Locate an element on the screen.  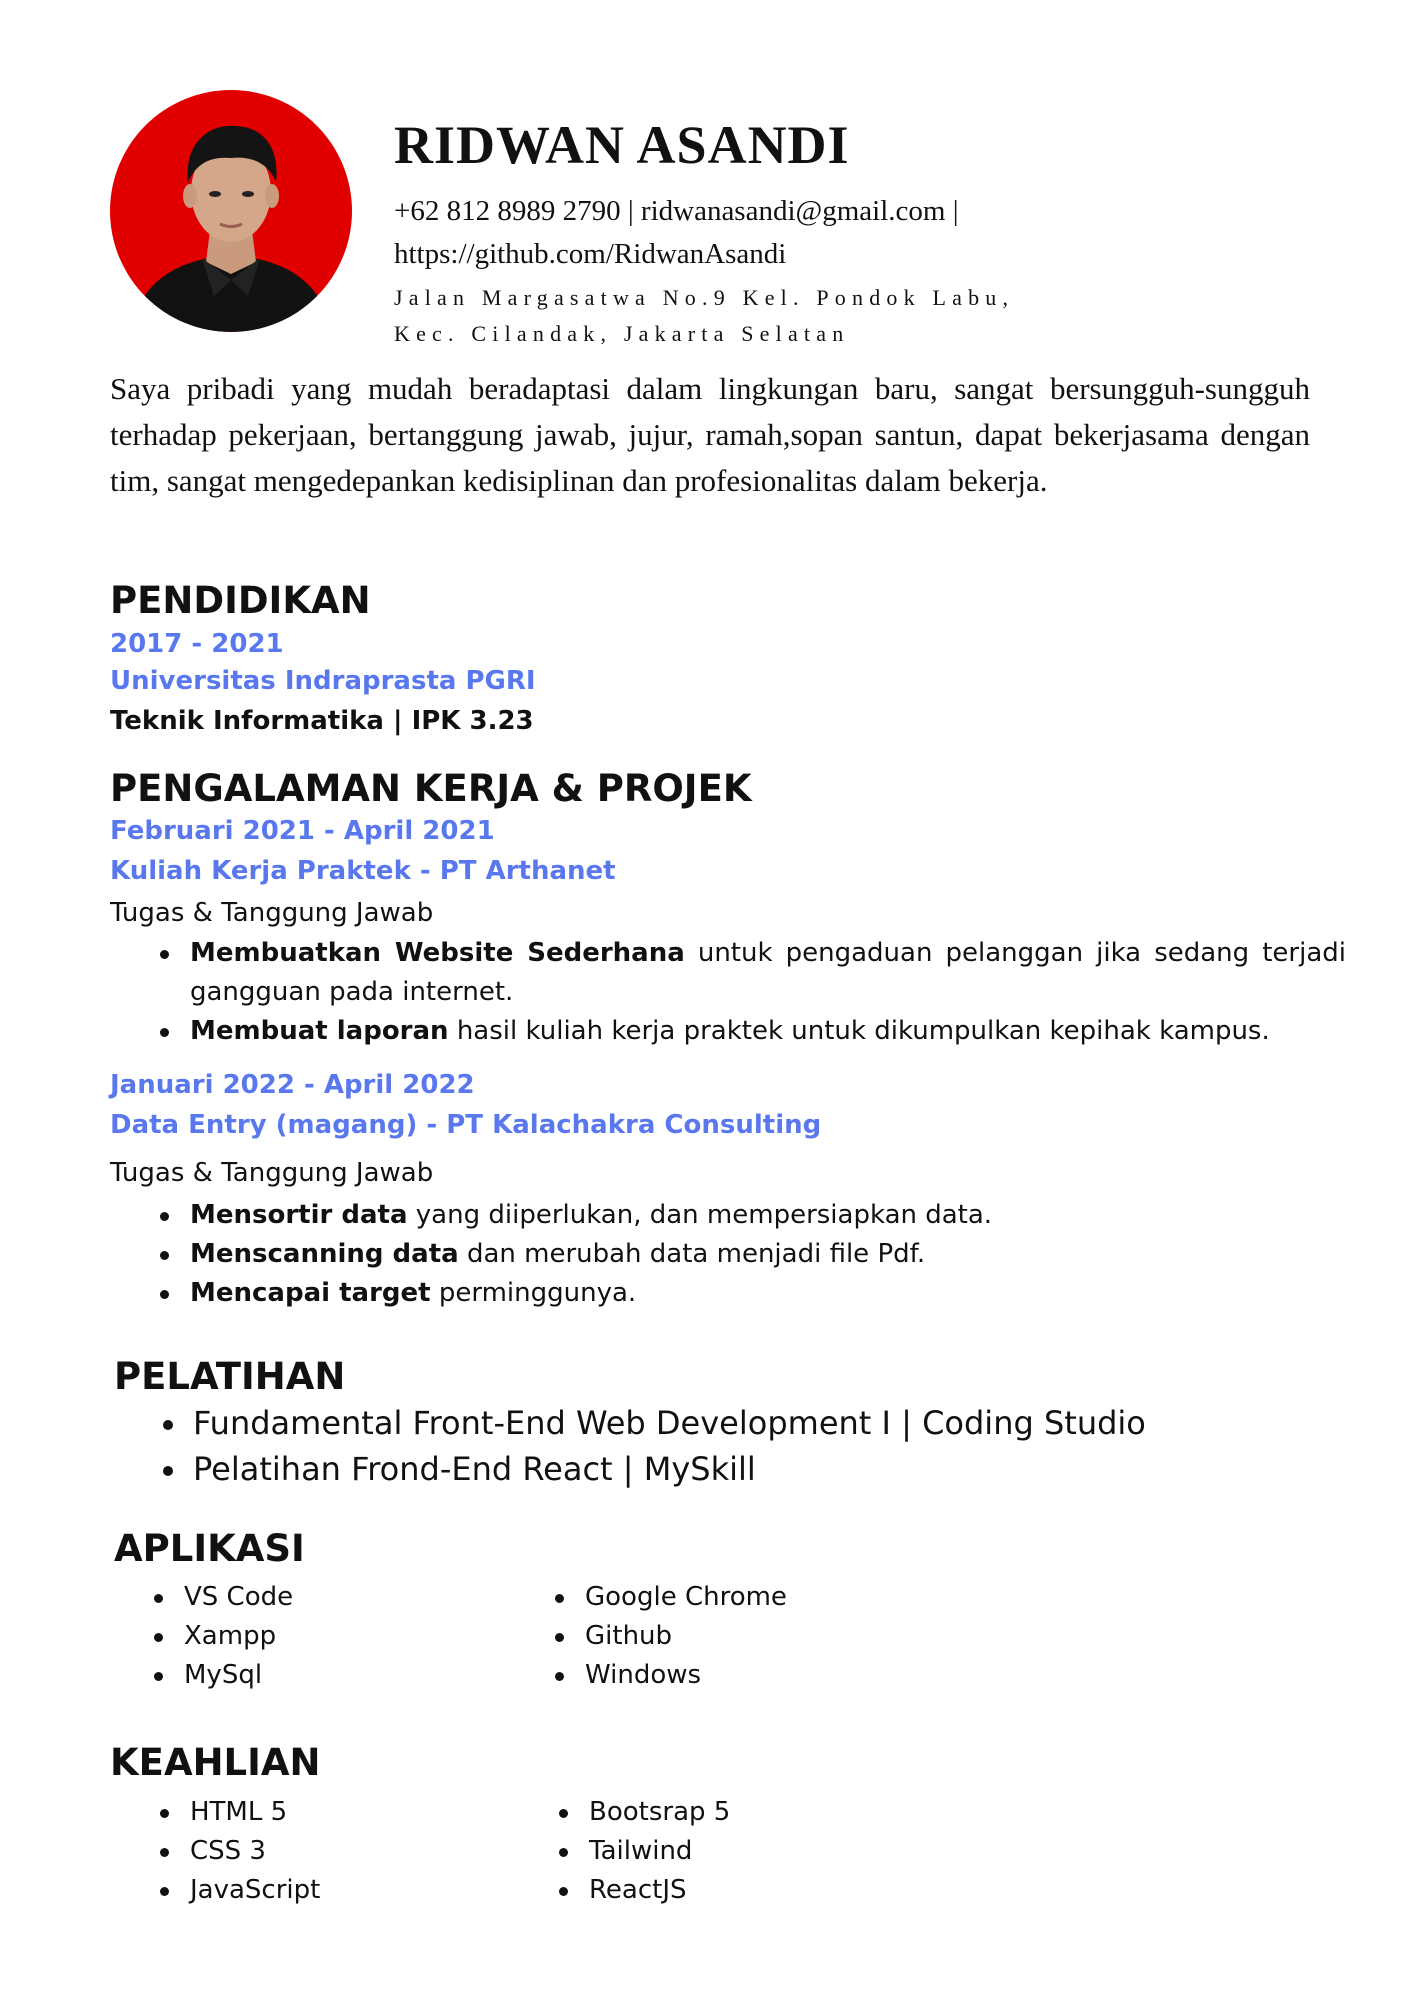
training-title: PELATIHAN is located at coordinates (230, 1376).